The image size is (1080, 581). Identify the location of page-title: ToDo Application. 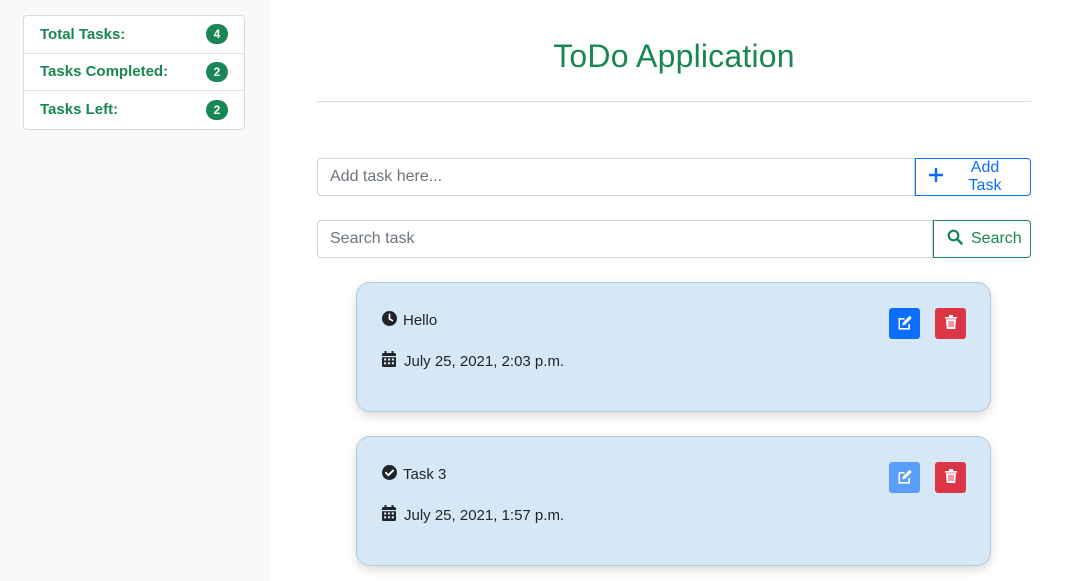
(674, 56).